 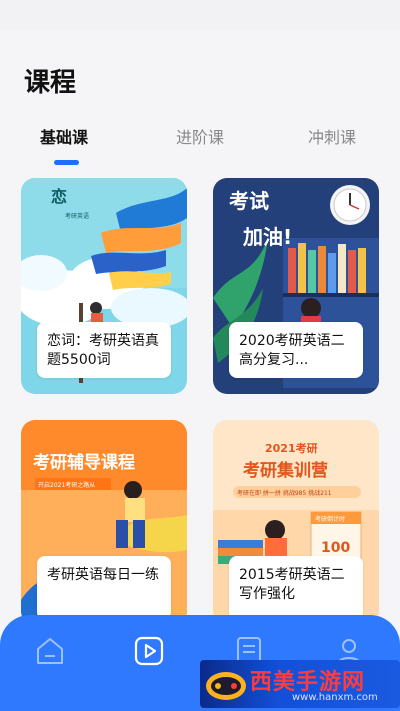 I want to click on gamepad-icon, so click(x=226, y=686).